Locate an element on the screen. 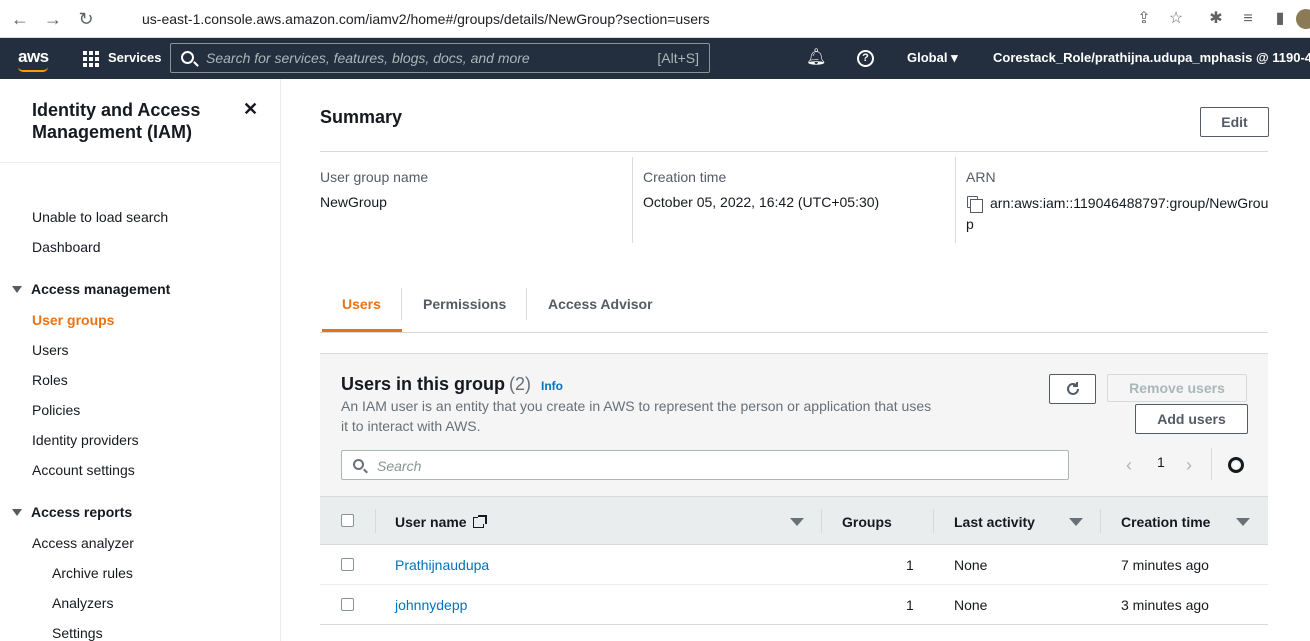 The image size is (1310, 641). user-name-link: johnnydepp is located at coordinates (431, 605).